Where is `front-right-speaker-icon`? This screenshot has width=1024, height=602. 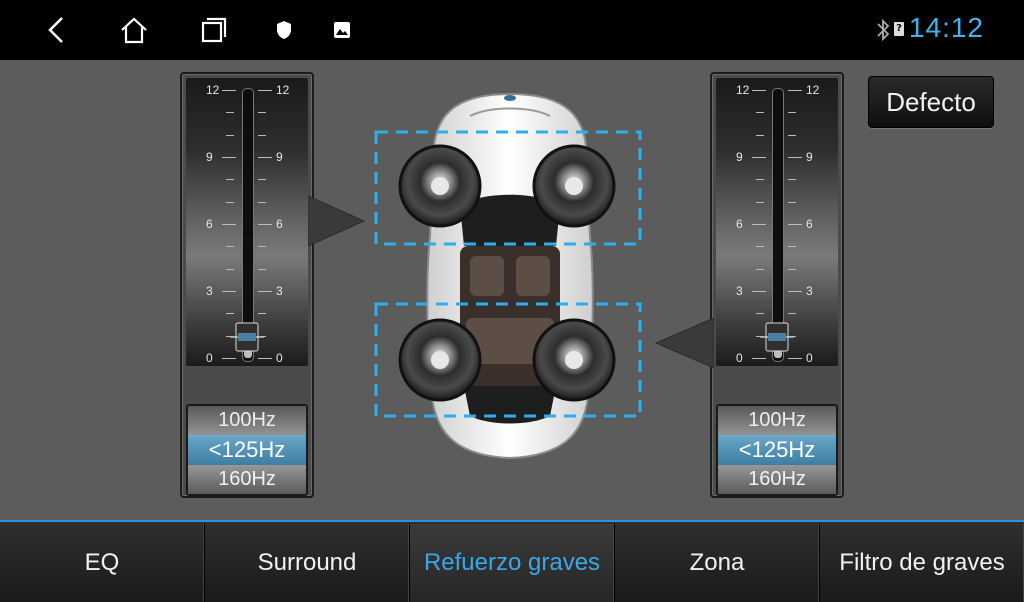
front-right-speaker-icon is located at coordinates (574, 186).